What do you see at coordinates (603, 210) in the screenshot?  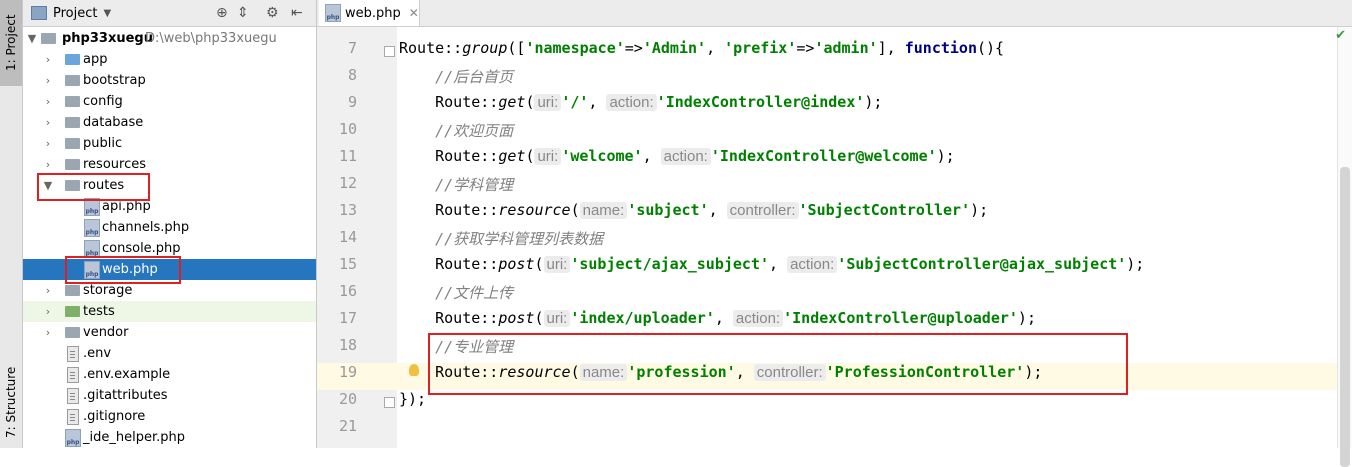 I see `param-hint: name:` at bounding box center [603, 210].